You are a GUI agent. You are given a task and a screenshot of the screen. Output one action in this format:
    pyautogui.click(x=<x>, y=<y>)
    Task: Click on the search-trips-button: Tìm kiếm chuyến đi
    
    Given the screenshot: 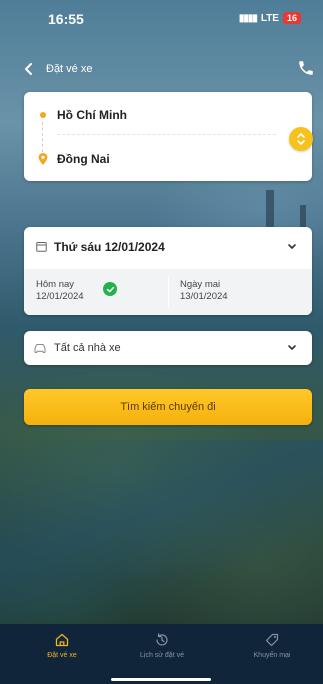 What is the action you would take?
    pyautogui.click(x=168, y=407)
    